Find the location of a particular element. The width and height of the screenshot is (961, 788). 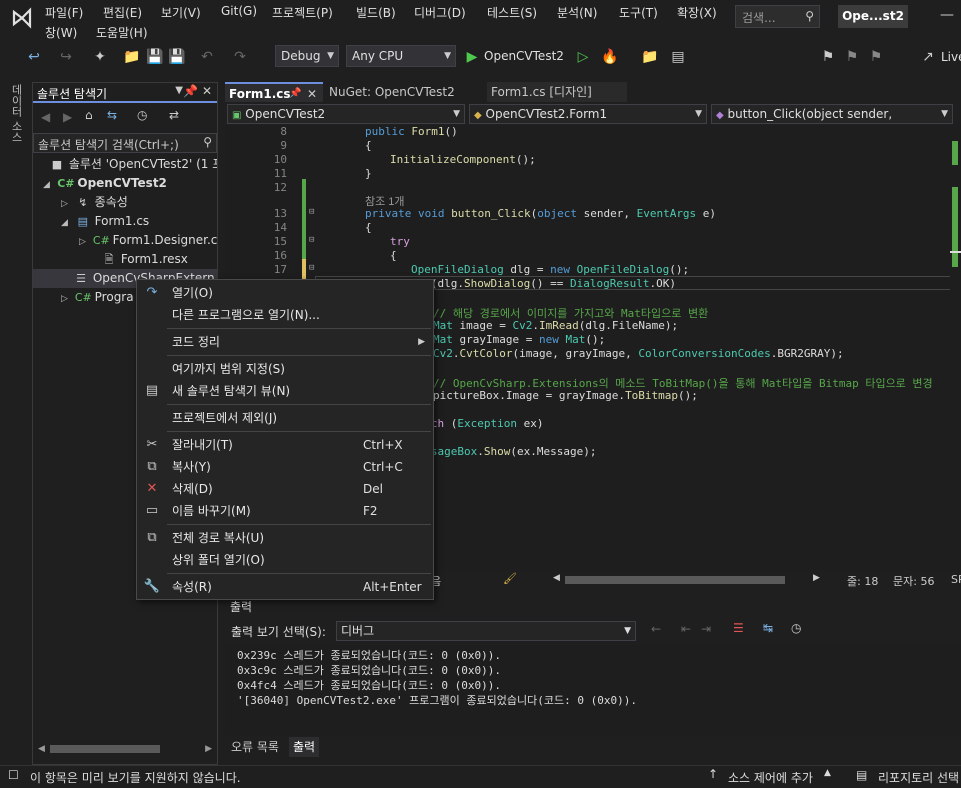

menu-help: 도움말(H) is located at coordinates (122, 32).